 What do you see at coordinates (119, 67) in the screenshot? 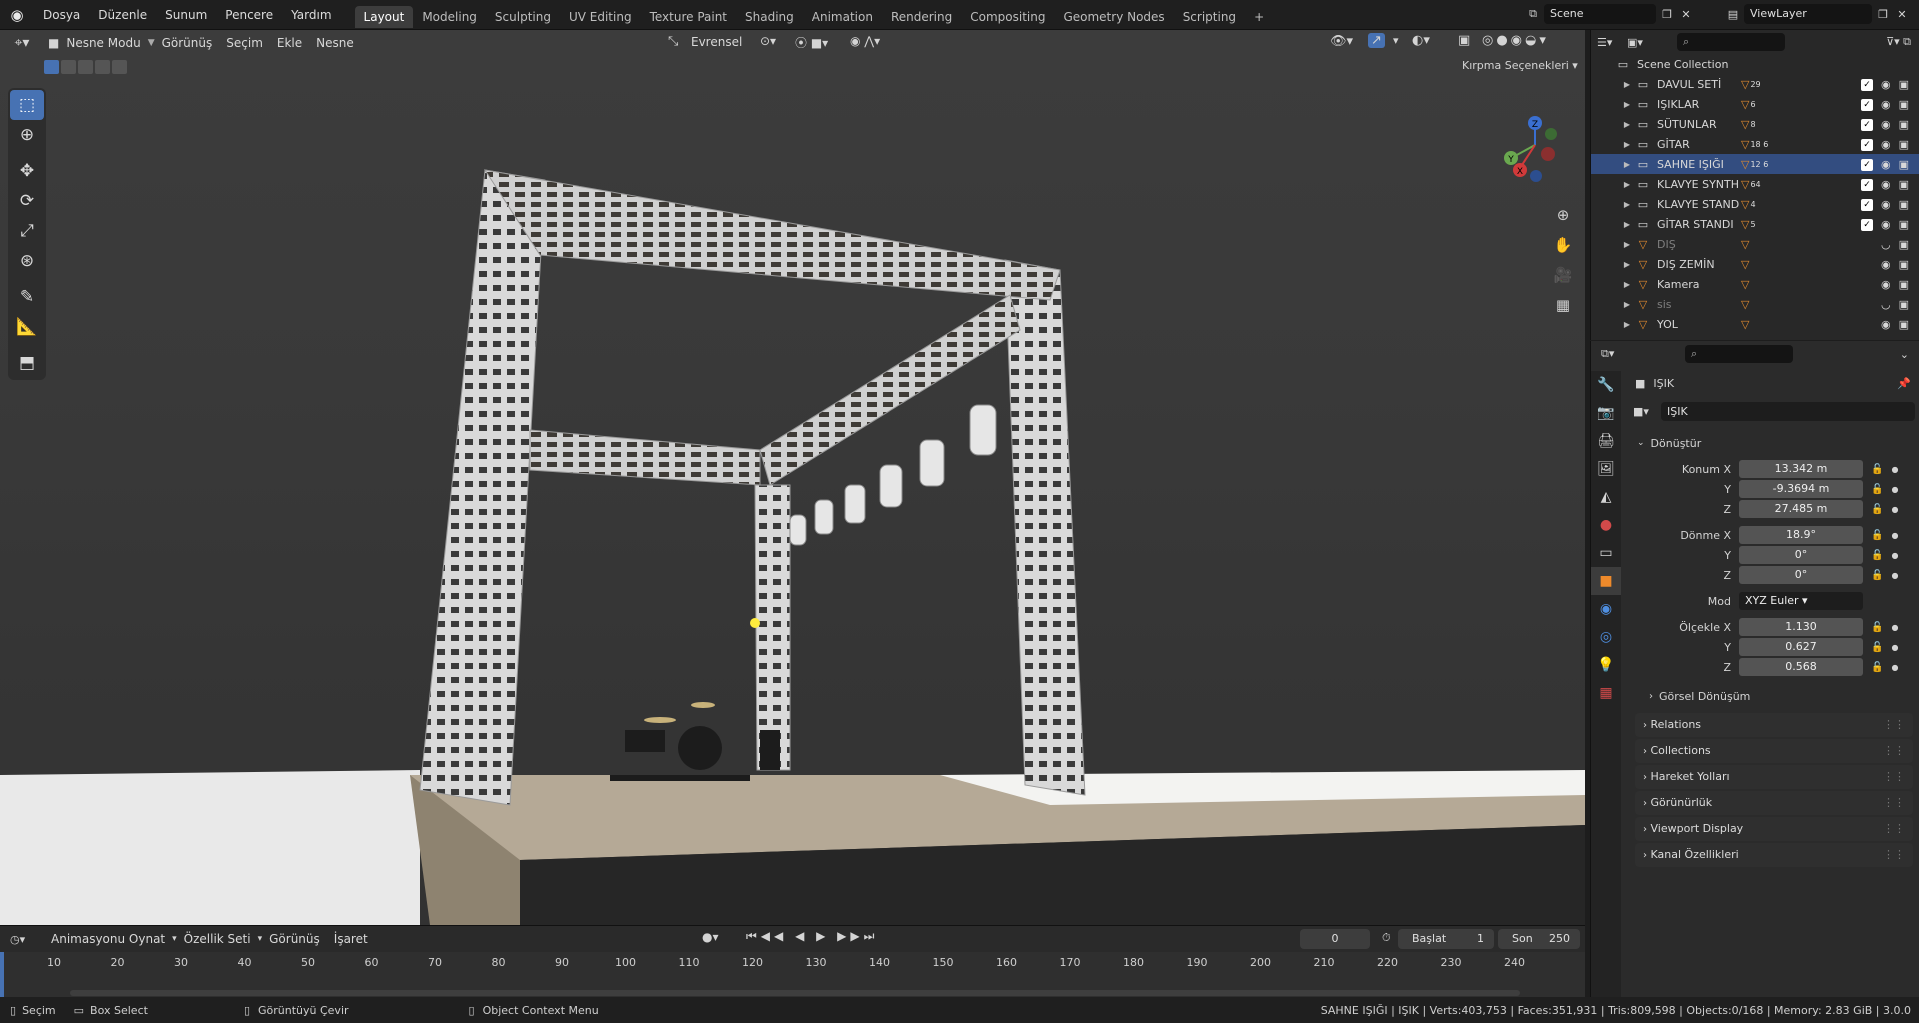
I see `select-intersect-icon` at bounding box center [119, 67].